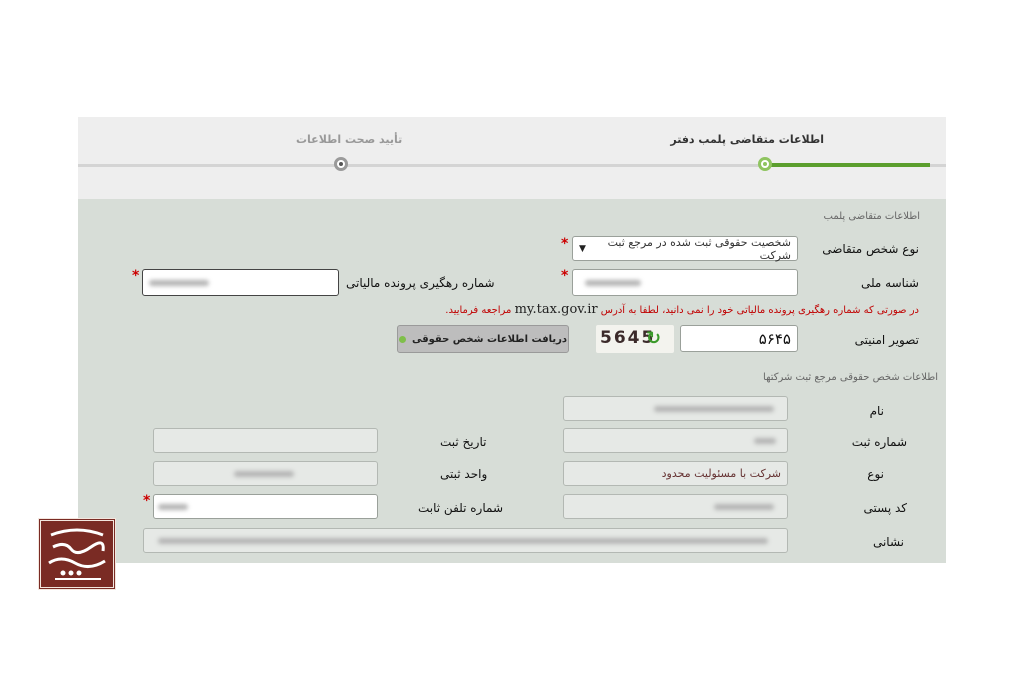  Describe the element at coordinates (240, 282) in the screenshot. I see `tax-tracking-input` at that location.